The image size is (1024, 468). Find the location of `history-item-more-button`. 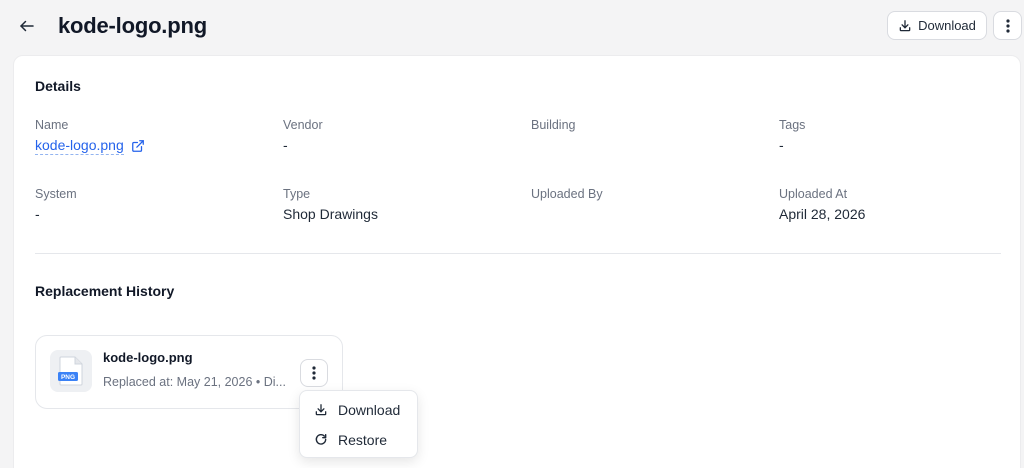

history-item-more-button is located at coordinates (314, 373).